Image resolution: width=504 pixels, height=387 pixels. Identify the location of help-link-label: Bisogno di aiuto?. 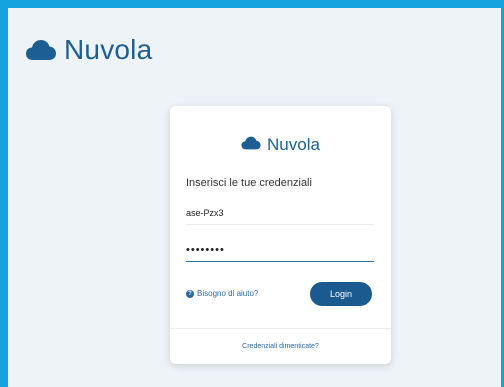
(228, 293).